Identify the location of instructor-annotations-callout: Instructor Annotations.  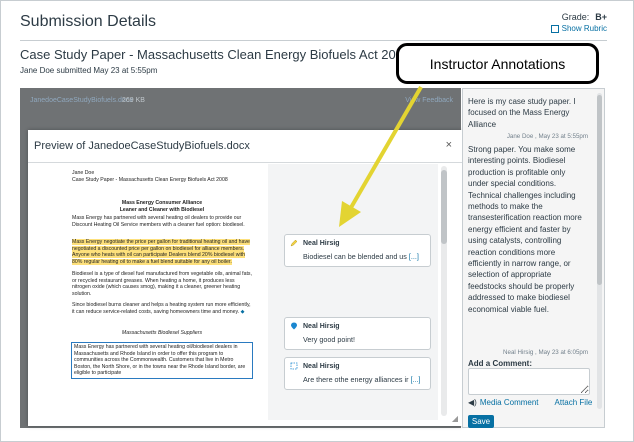
(497, 63).